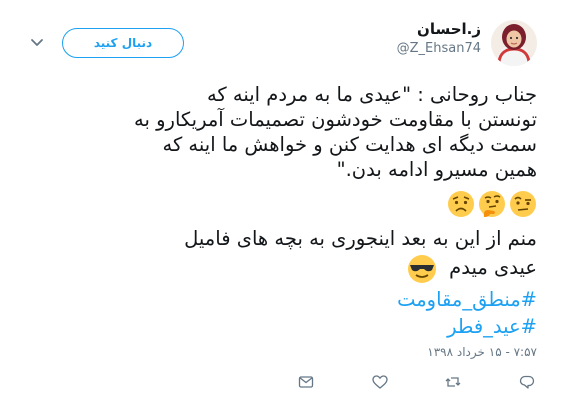  What do you see at coordinates (492, 327) in the screenshot?
I see `hashtag-link: #عید_فطر` at bounding box center [492, 327].